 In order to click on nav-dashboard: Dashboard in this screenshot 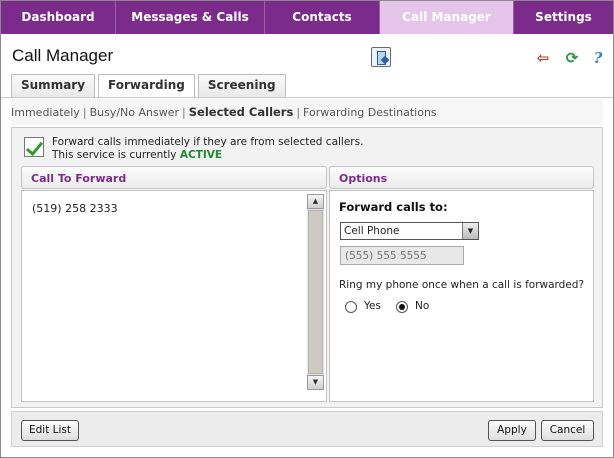, I will do `click(58, 17)`.